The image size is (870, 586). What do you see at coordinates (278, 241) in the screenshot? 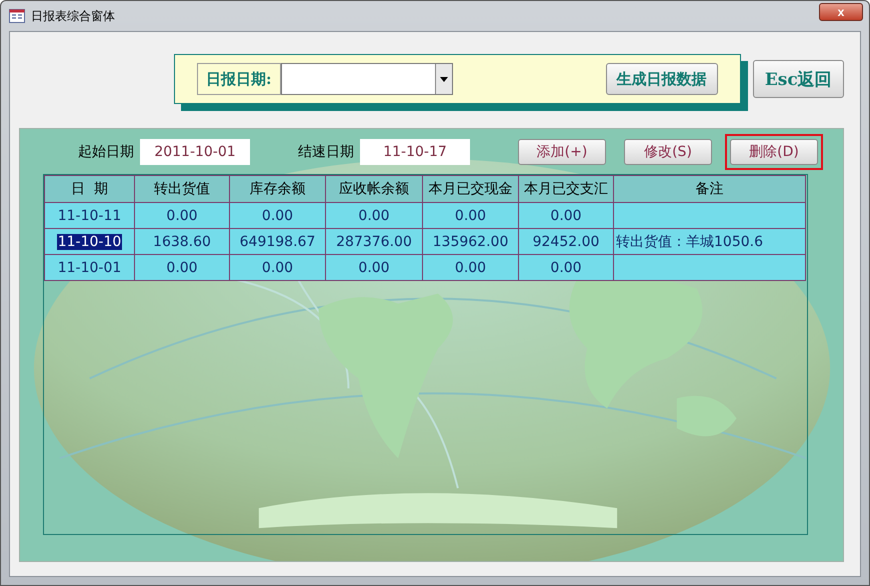
I see `table-cell: 649198.67` at bounding box center [278, 241].